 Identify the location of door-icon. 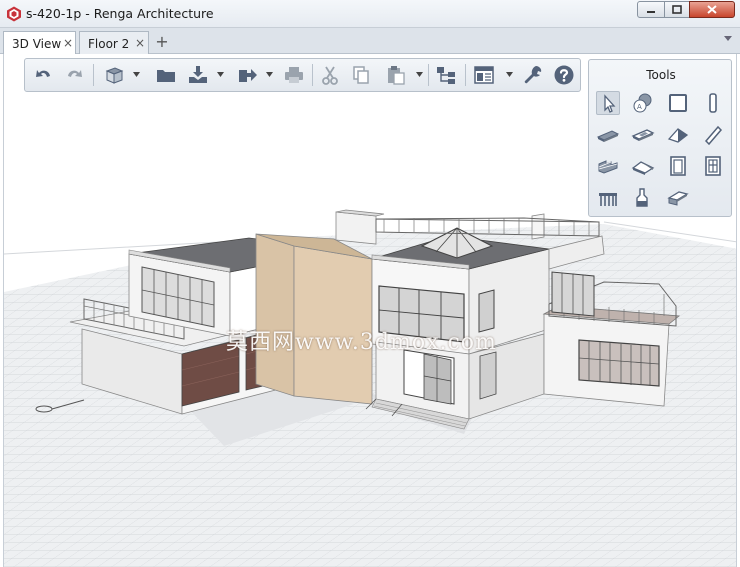
(678, 166).